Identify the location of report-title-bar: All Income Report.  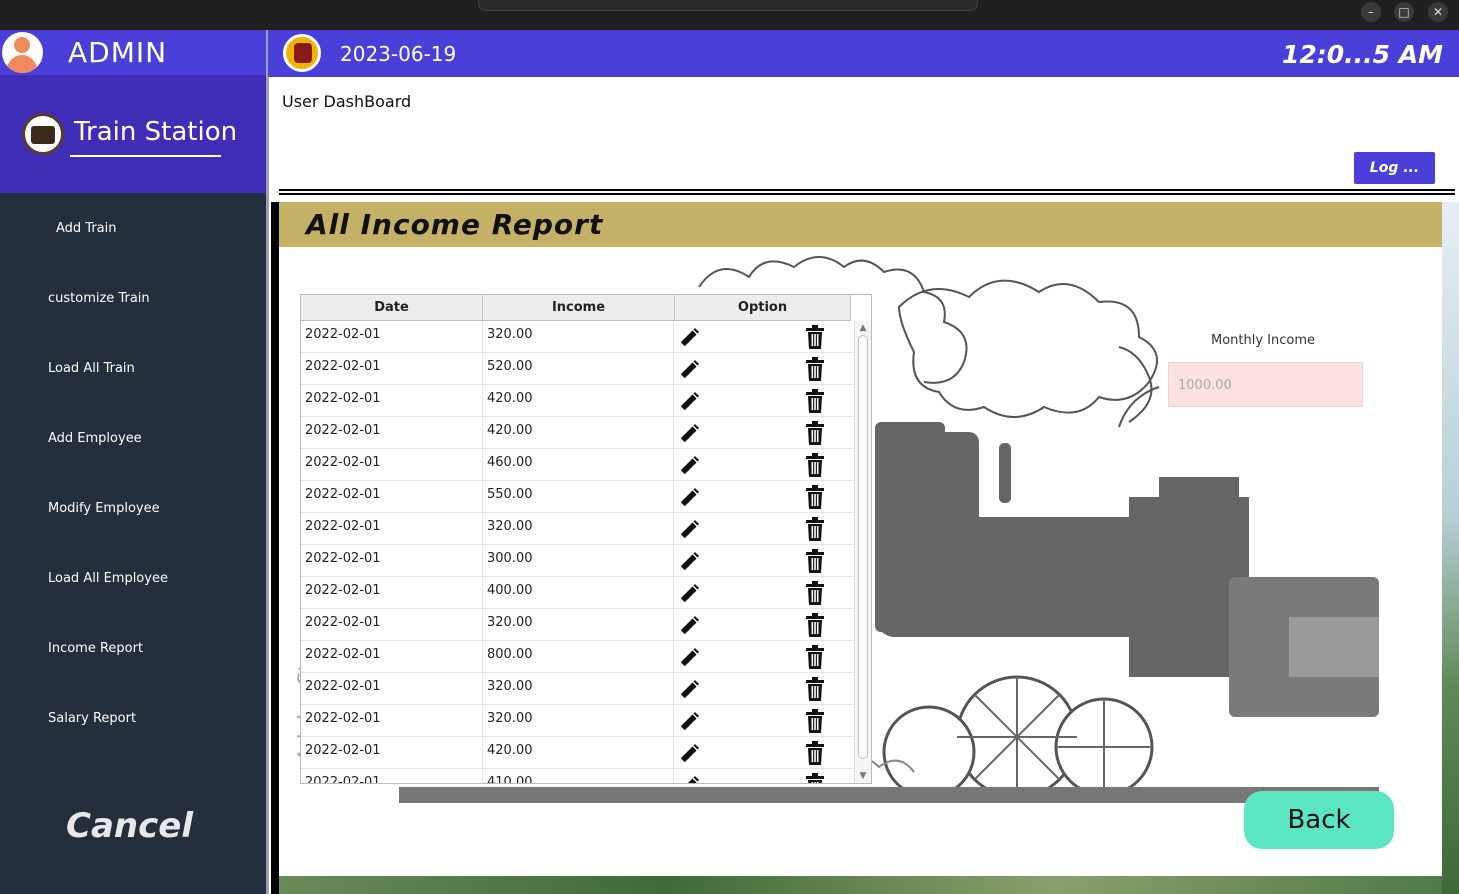
(860, 224).